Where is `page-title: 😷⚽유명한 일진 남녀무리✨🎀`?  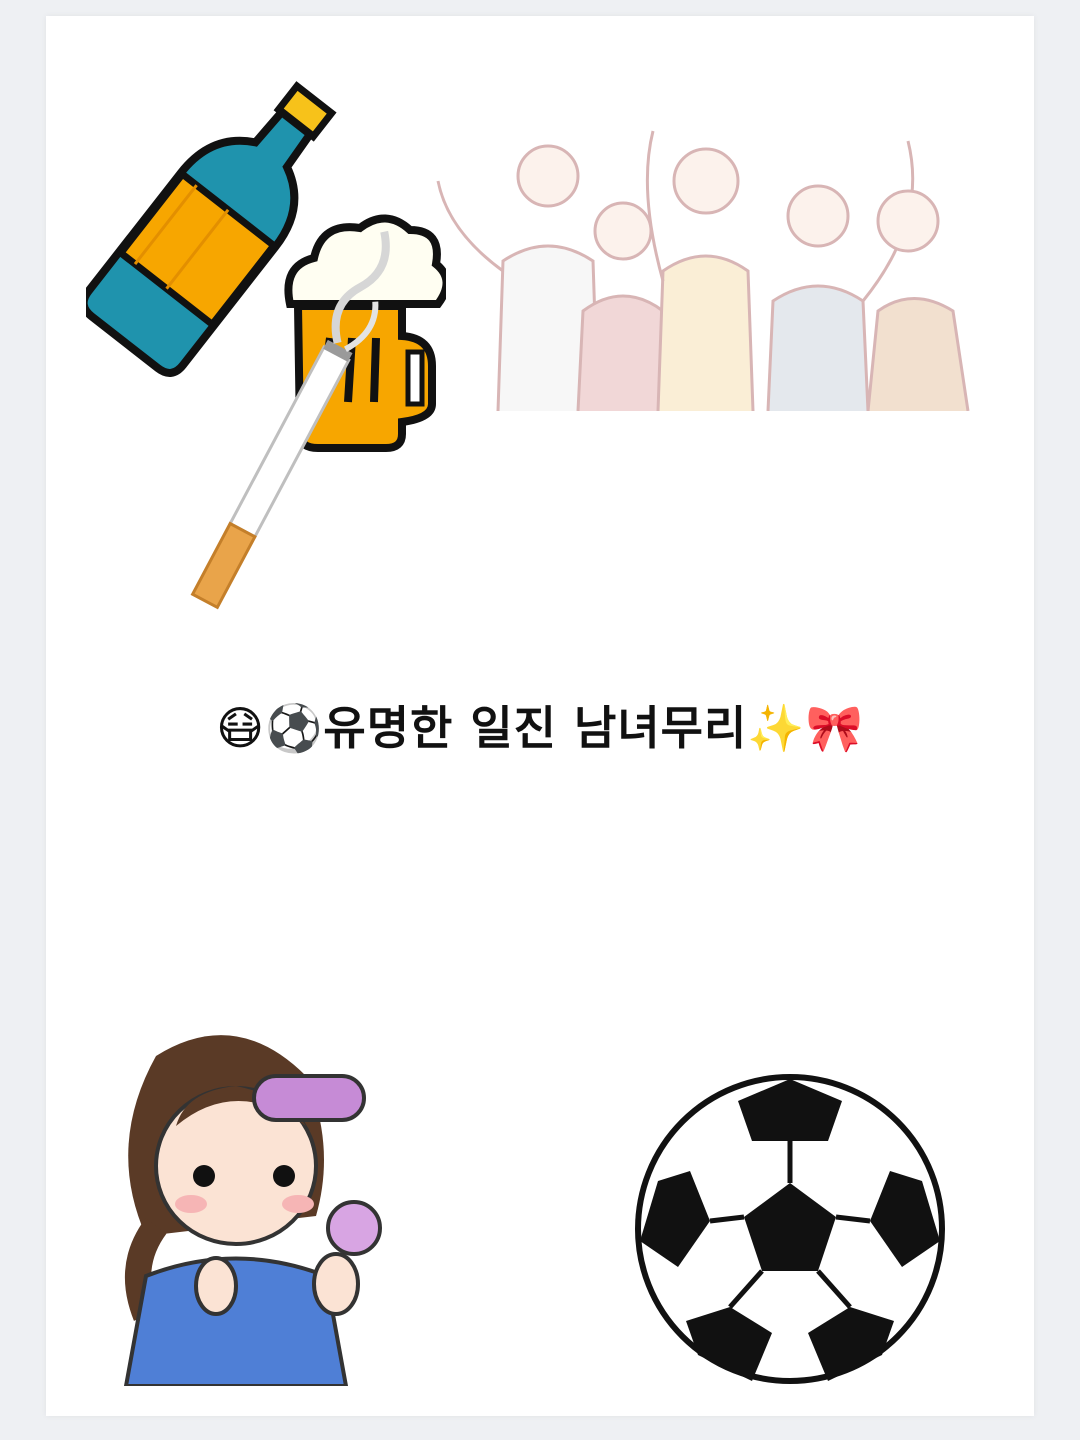 page-title: 😷⚽유명한 일진 남녀무리✨🎀 is located at coordinates (540, 728).